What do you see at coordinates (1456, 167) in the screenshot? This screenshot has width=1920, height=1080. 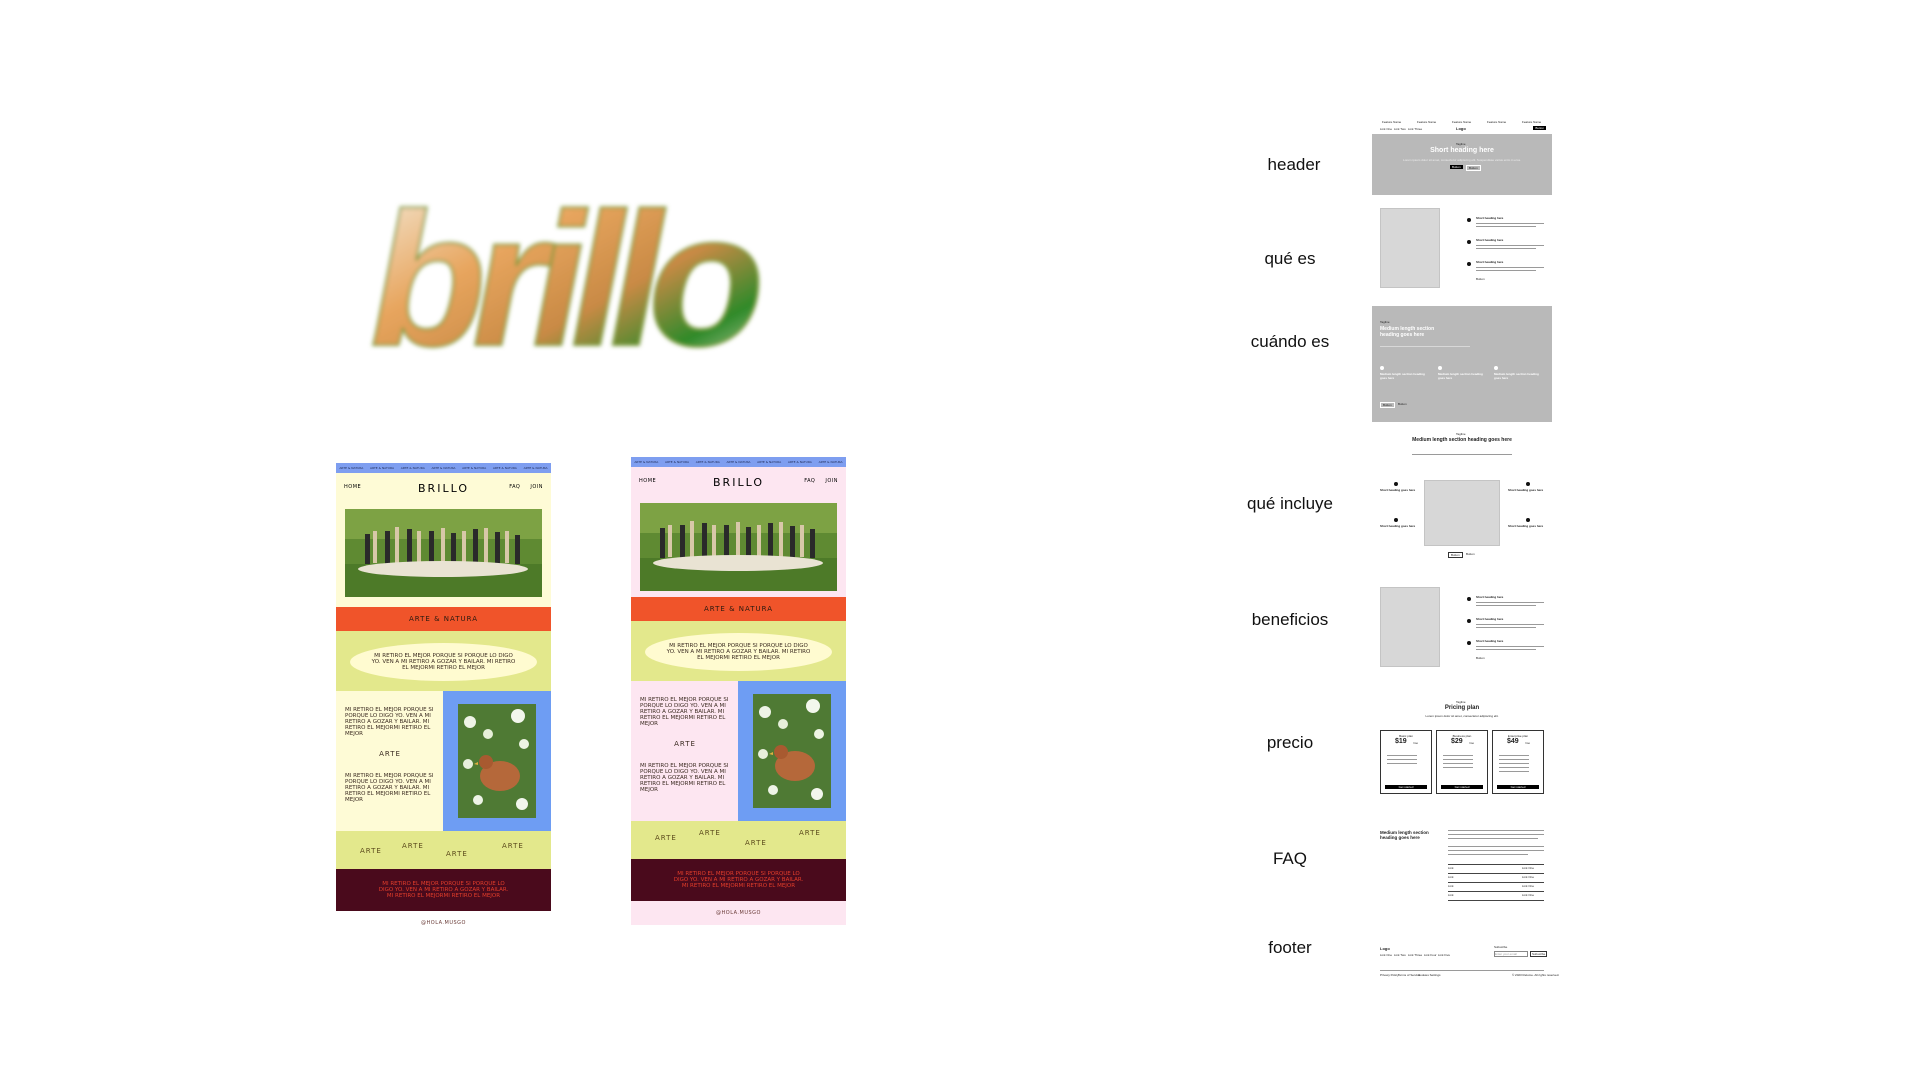 I see `wf-hero-primary-button: Button` at bounding box center [1456, 167].